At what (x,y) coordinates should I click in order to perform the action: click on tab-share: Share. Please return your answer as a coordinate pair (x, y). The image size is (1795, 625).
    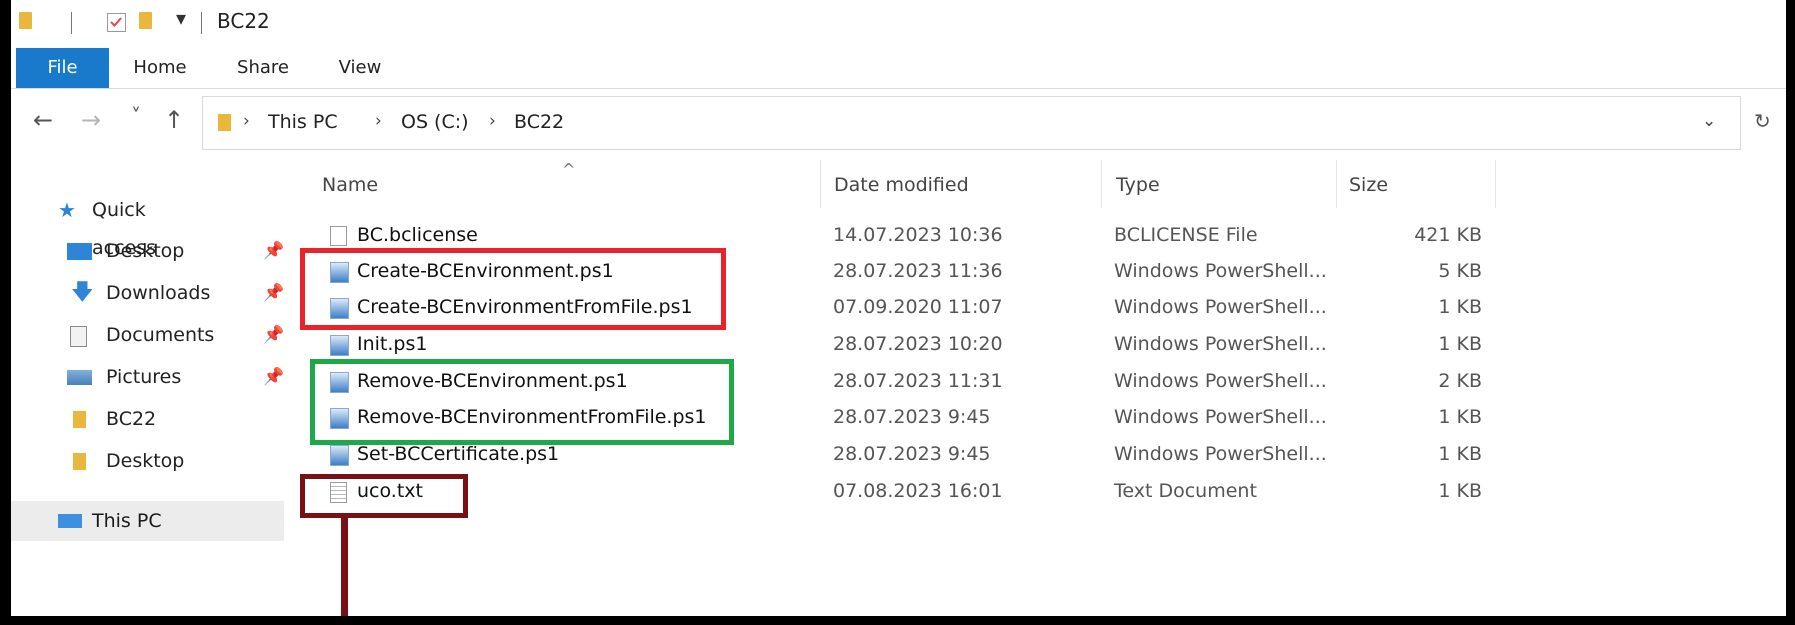
    Looking at the image, I should click on (263, 68).